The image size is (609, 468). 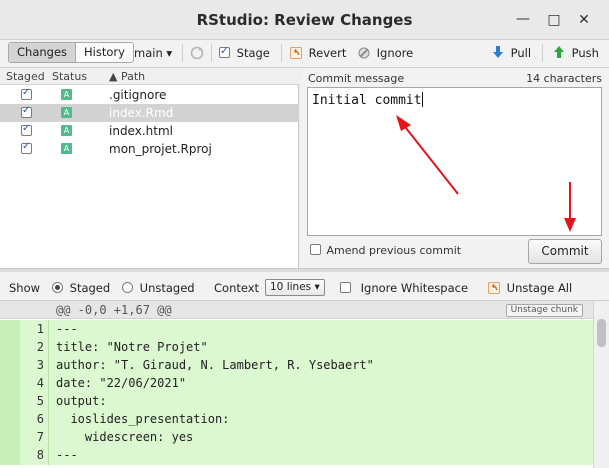 I want to click on chunk-header-text: @@ -0,0 +1,67 @@, so click(x=114, y=310).